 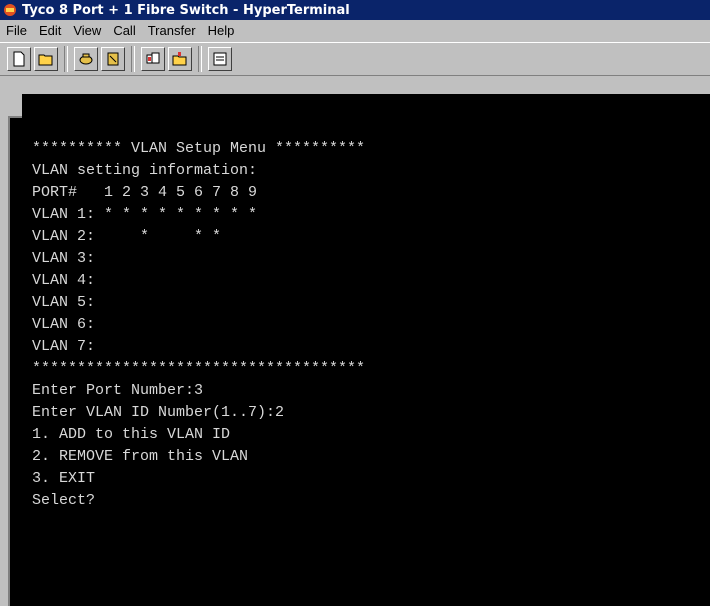 What do you see at coordinates (158, 412) in the screenshot?
I see `terminal-line: Enter VLAN ID Number(1..7):2` at bounding box center [158, 412].